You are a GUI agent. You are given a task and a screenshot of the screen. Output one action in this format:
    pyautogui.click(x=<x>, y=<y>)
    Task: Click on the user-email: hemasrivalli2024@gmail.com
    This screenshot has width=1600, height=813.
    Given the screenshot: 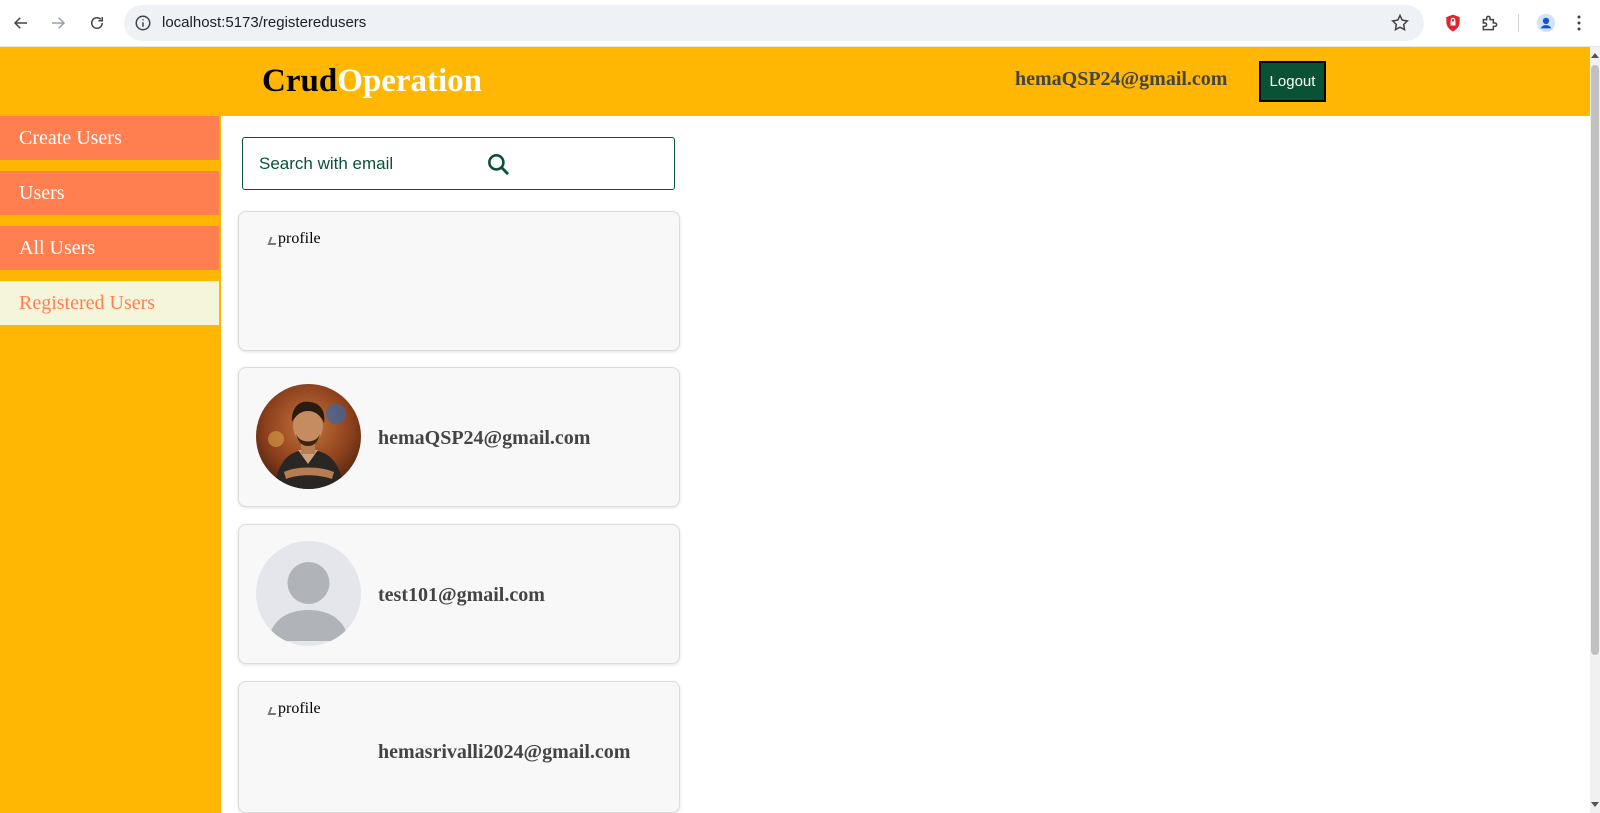 What is the action you would take?
    pyautogui.click(x=504, y=752)
    